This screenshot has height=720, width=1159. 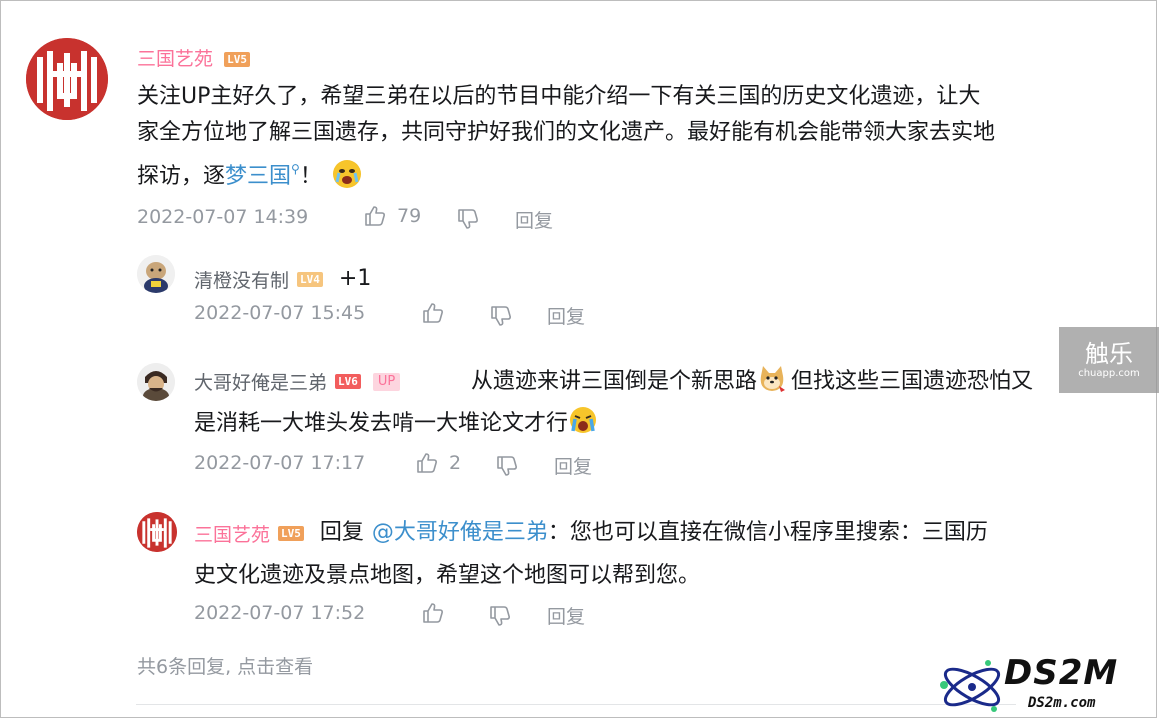 I want to click on ds2m-watermark: DS2M DS2m.com, so click(x=1047, y=686).